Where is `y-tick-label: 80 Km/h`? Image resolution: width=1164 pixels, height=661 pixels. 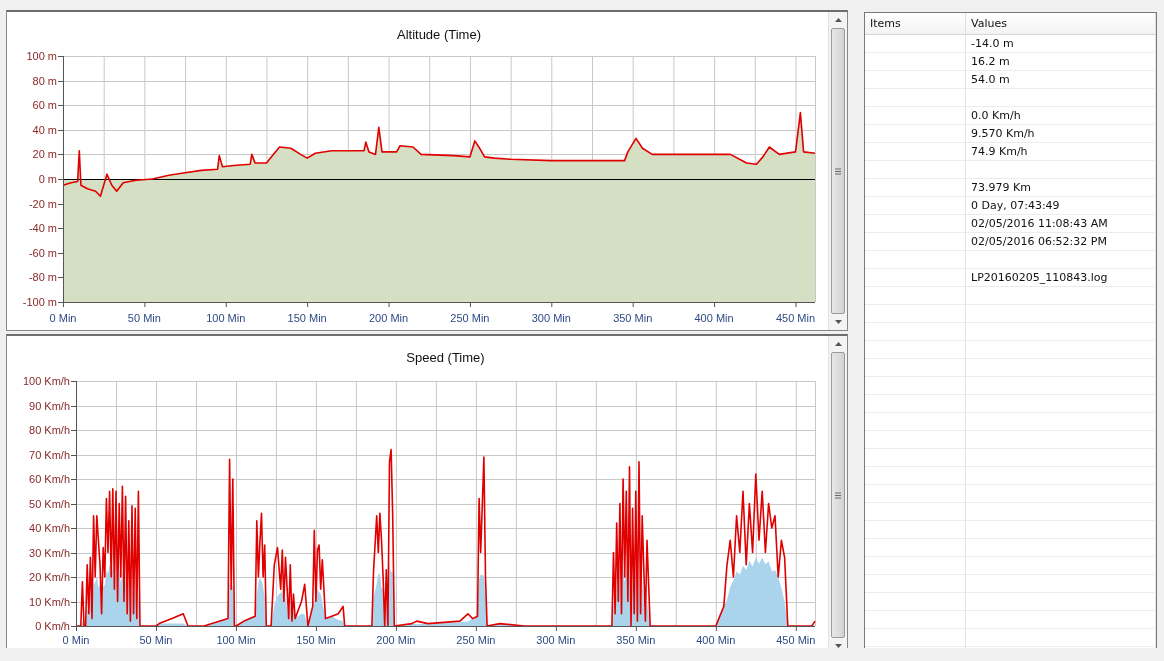 y-tick-label: 80 Km/h is located at coordinates (49, 430).